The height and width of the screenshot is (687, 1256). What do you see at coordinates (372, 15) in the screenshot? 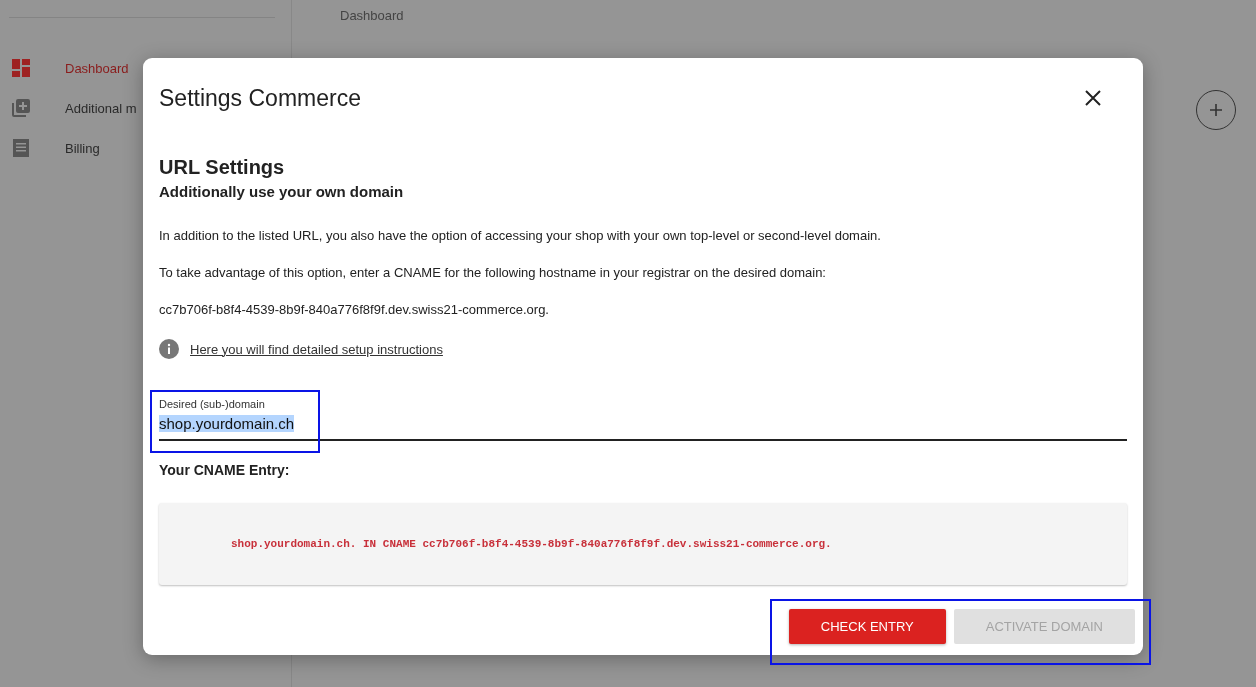
I see `breadcrumb: Dashboard` at bounding box center [372, 15].